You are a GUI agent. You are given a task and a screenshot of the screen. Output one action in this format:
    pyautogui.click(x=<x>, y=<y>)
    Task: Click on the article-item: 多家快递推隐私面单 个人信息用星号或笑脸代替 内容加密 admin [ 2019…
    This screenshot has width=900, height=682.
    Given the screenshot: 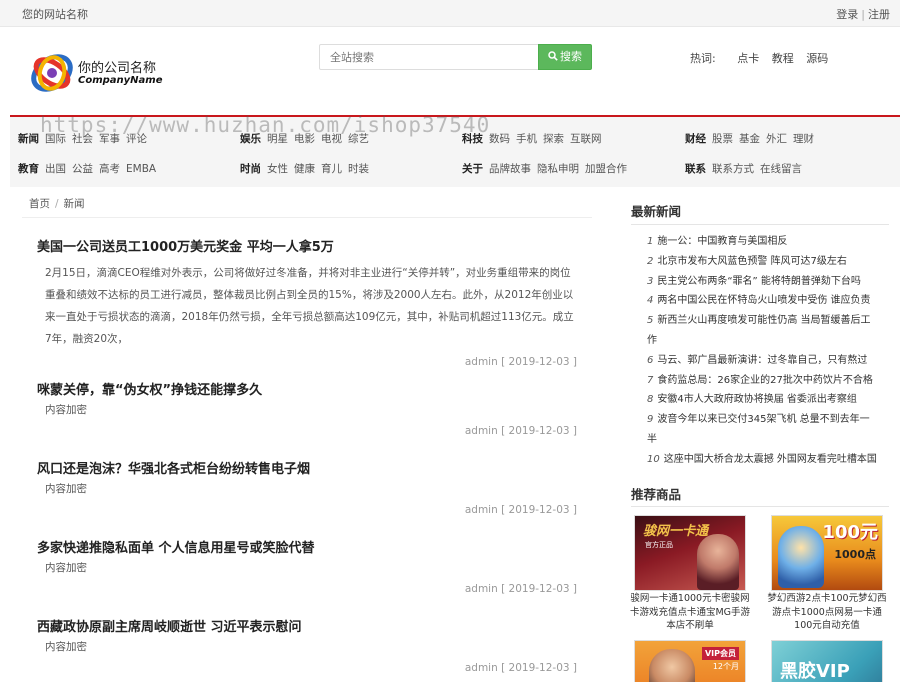 What is the action you would take?
    pyautogui.click(x=307, y=567)
    